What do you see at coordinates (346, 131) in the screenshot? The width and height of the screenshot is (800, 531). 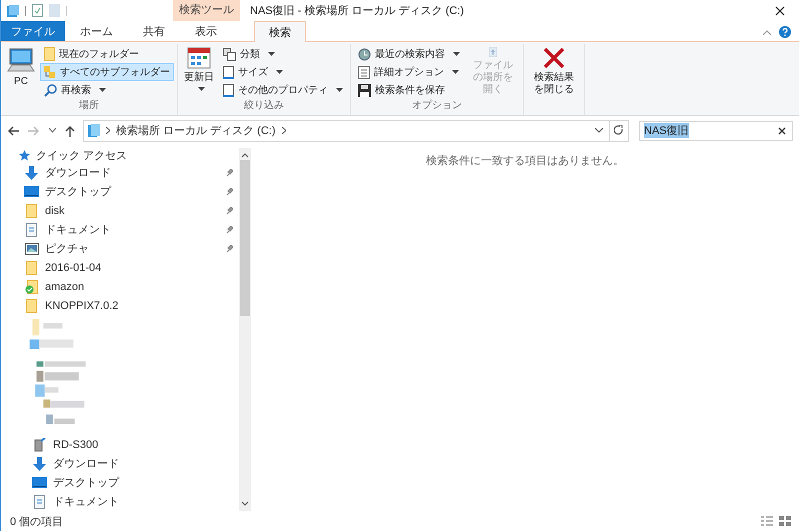 I see `address-bar: 検索場所 ローカル ディスク (C:)` at bounding box center [346, 131].